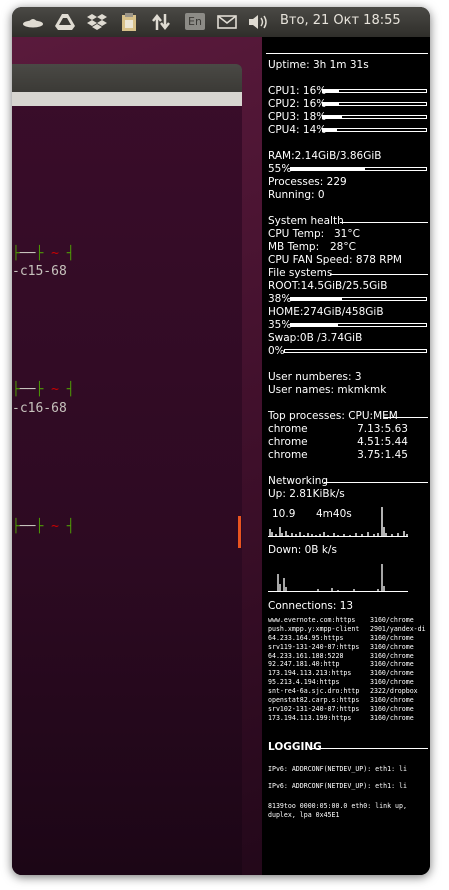 The image size is (449, 890). What do you see at coordinates (314, 708) in the screenshot?
I see `connection-host: srv102-131-240-87:https` at bounding box center [314, 708].